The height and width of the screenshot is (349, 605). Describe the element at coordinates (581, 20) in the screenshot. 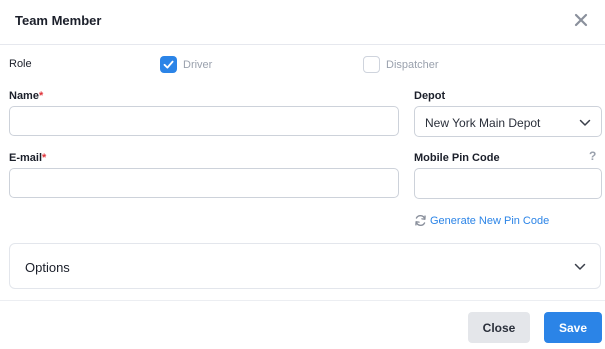

I see `close-icon` at that location.